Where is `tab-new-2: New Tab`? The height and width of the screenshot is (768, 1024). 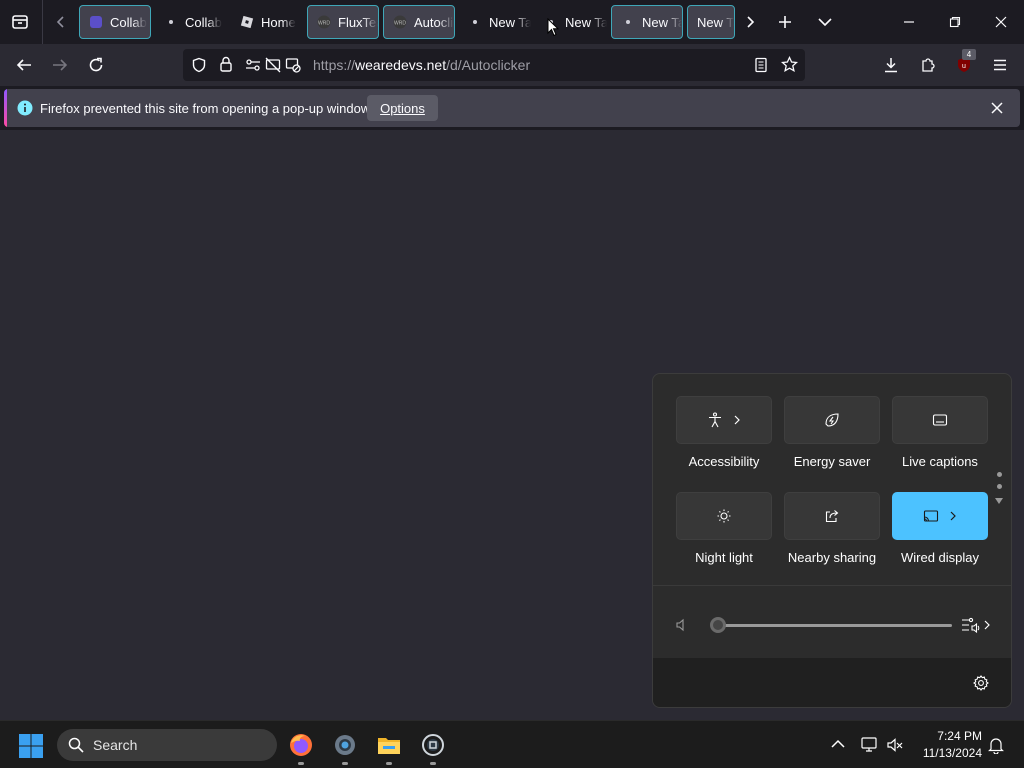 tab-new-2: New Tab is located at coordinates (571, 22).